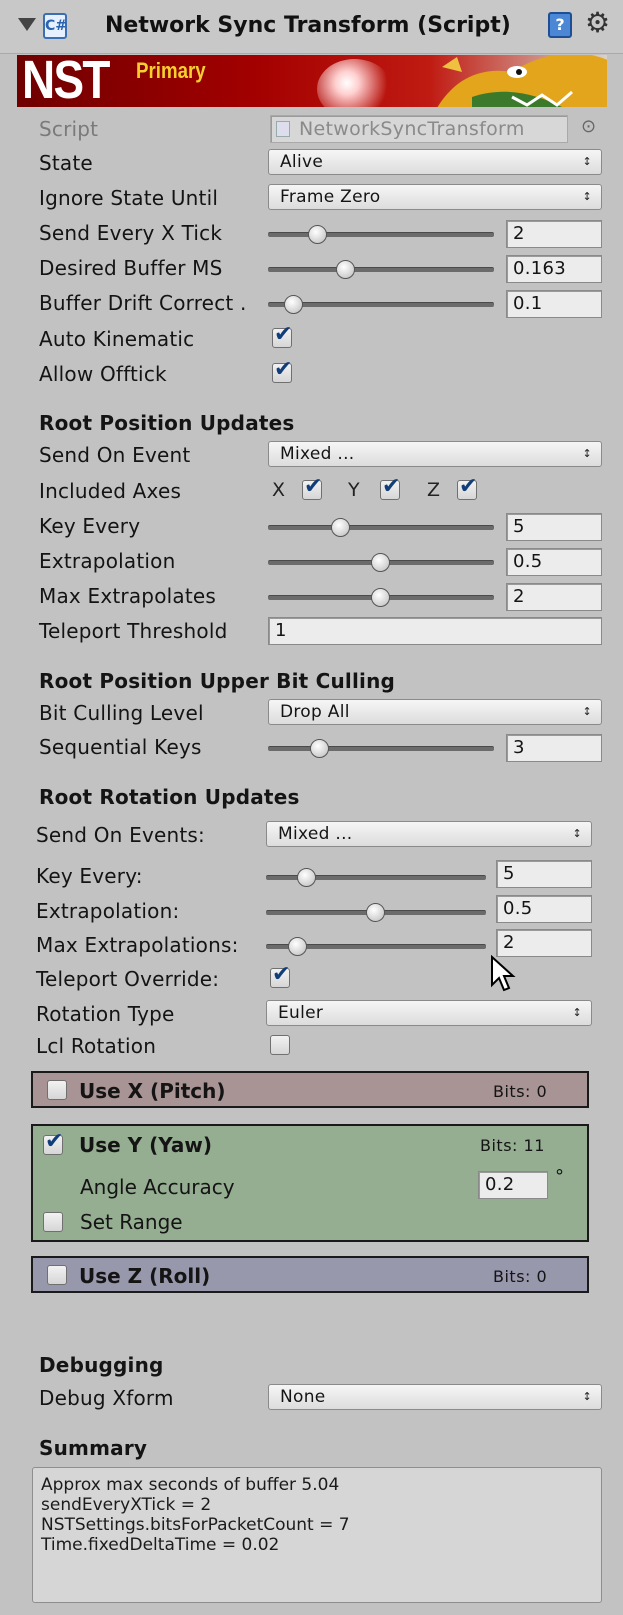 The height and width of the screenshot is (1615, 623). I want to click on lcl-rotation-checkbox, so click(280, 1045).